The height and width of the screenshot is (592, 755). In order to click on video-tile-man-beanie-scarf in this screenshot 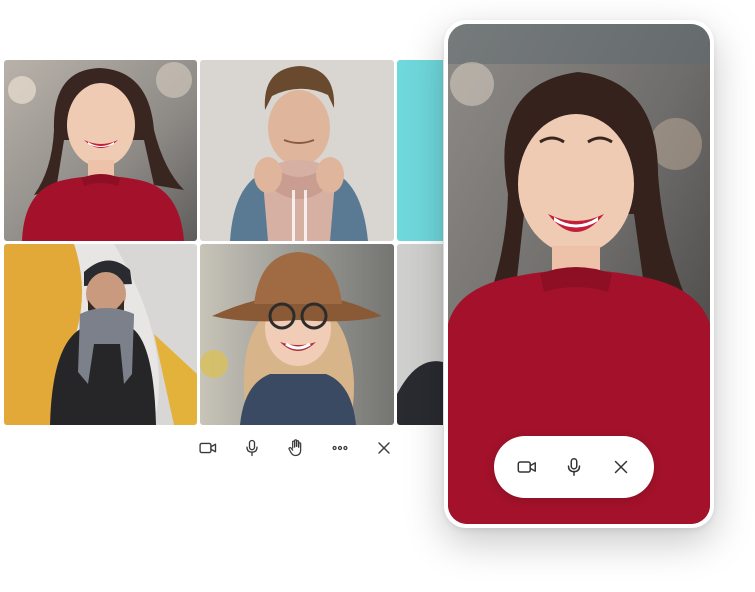, I will do `click(100, 334)`.